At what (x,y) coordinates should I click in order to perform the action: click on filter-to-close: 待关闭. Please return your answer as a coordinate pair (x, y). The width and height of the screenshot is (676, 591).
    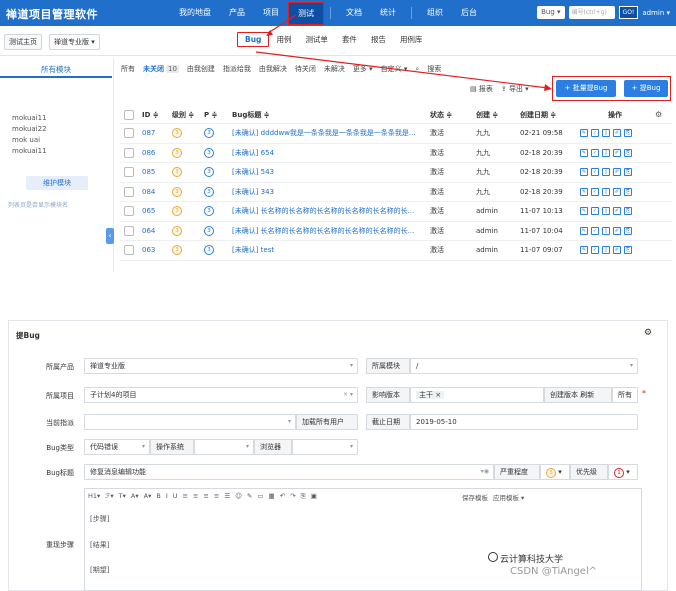
    Looking at the image, I should click on (305, 69).